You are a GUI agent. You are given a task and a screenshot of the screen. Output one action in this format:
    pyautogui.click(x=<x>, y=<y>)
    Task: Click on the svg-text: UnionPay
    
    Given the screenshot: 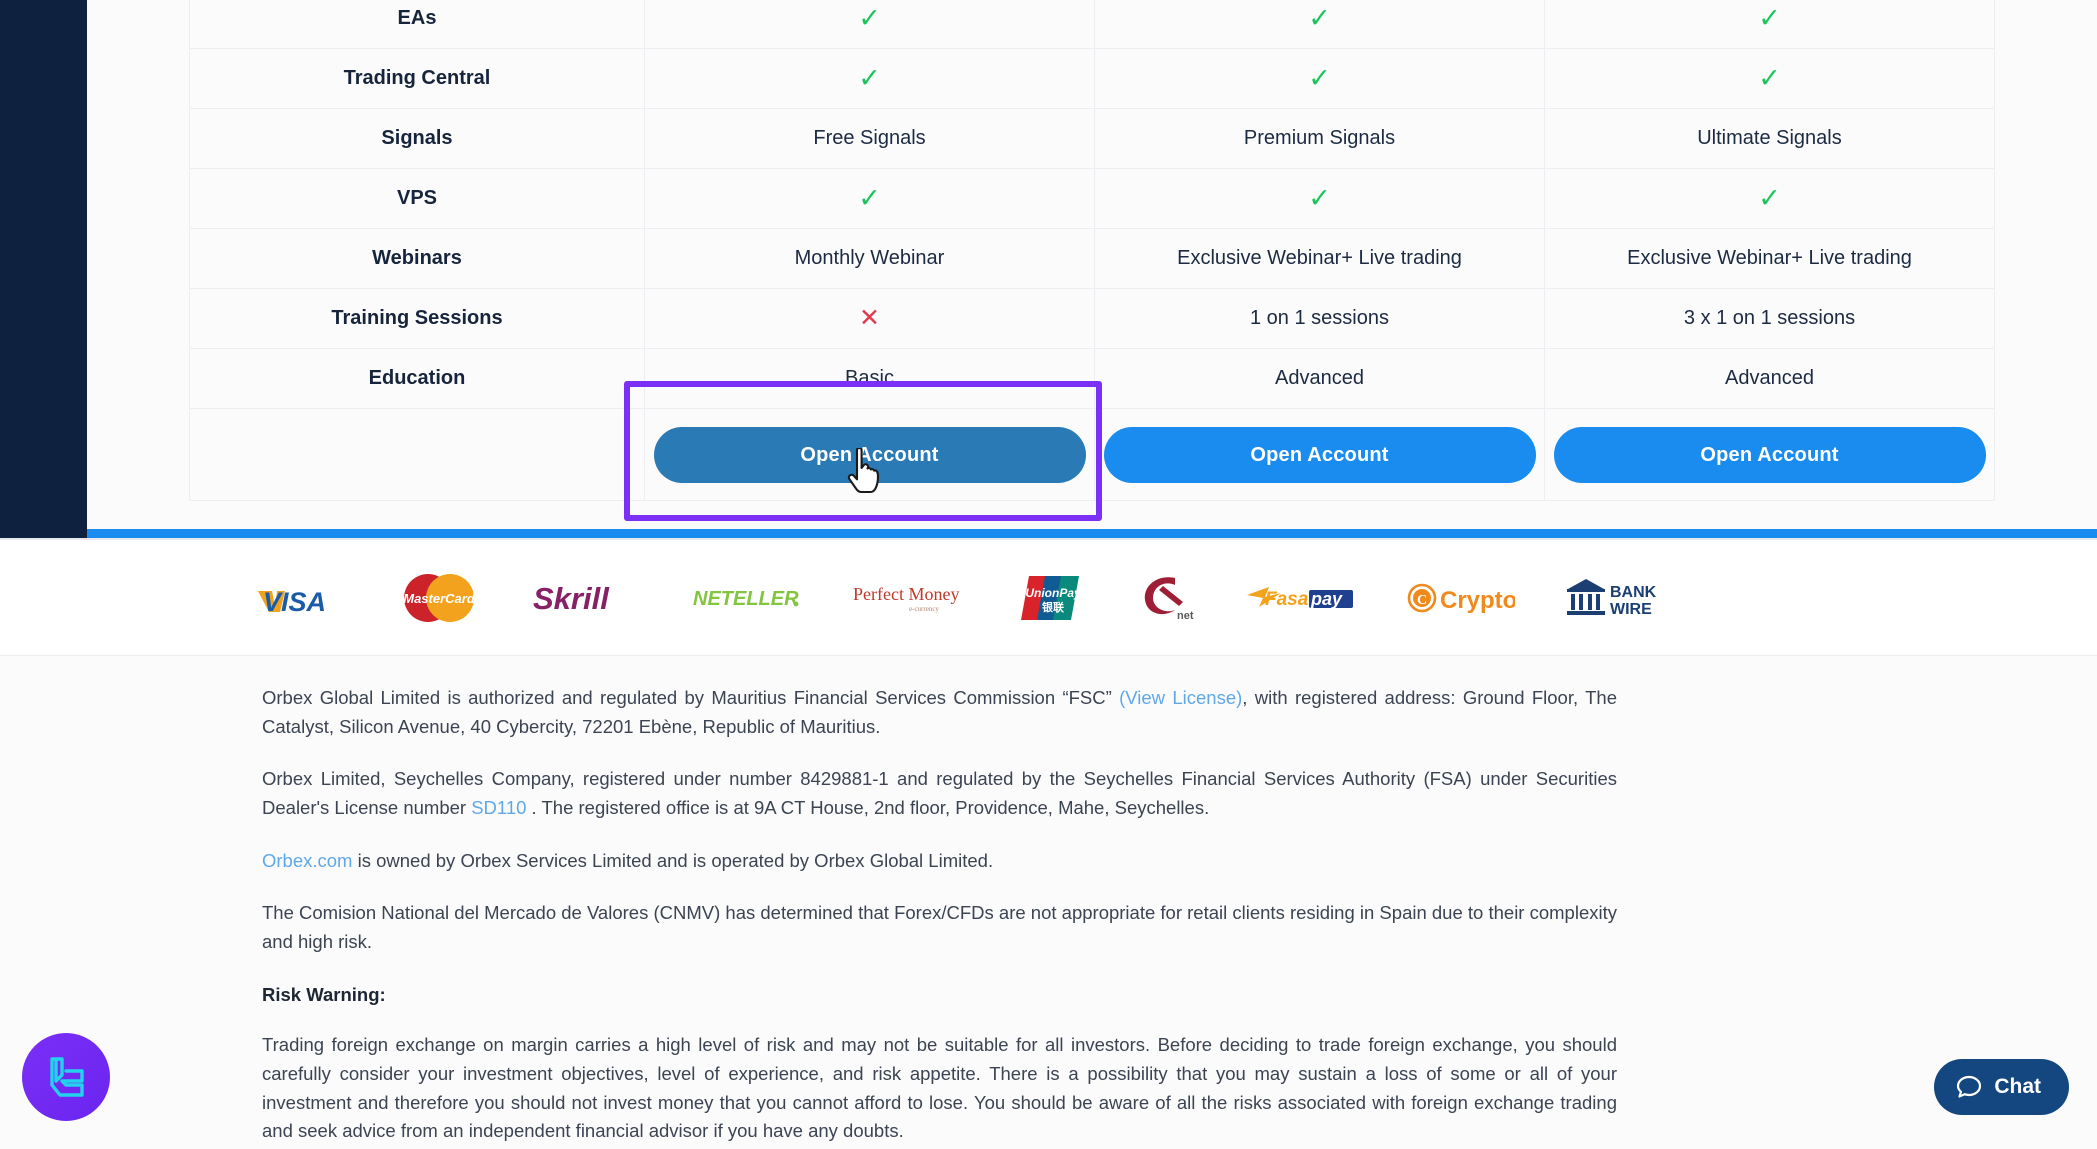 What is the action you would take?
    pyautogui.click(x=1053, y=593)
    